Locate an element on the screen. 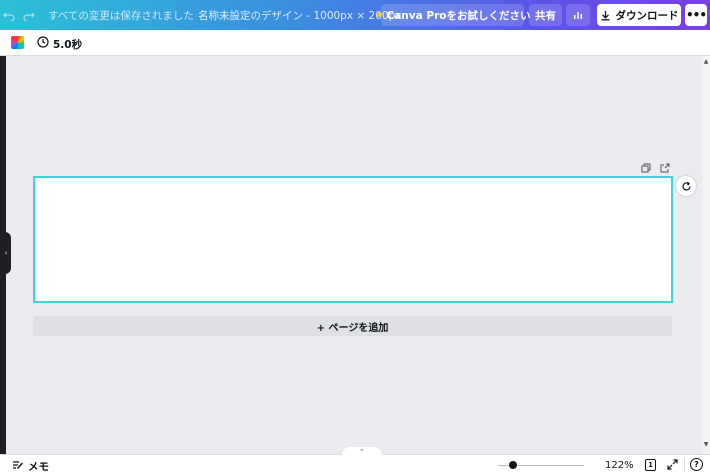 The height and width of the screenshot is (476, 710). side-panel-toggle: ‹ is located at coordinates (6, 253).